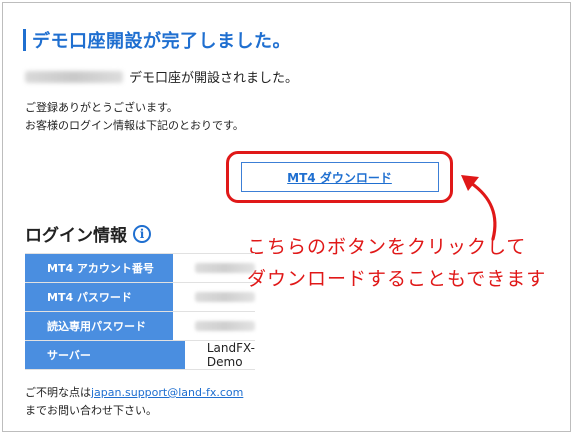 The image size is (575, 436). Describe the element at coordinates (99, 326) in the screenshot. I see `row-label: 読込専用パスワード` at that location.